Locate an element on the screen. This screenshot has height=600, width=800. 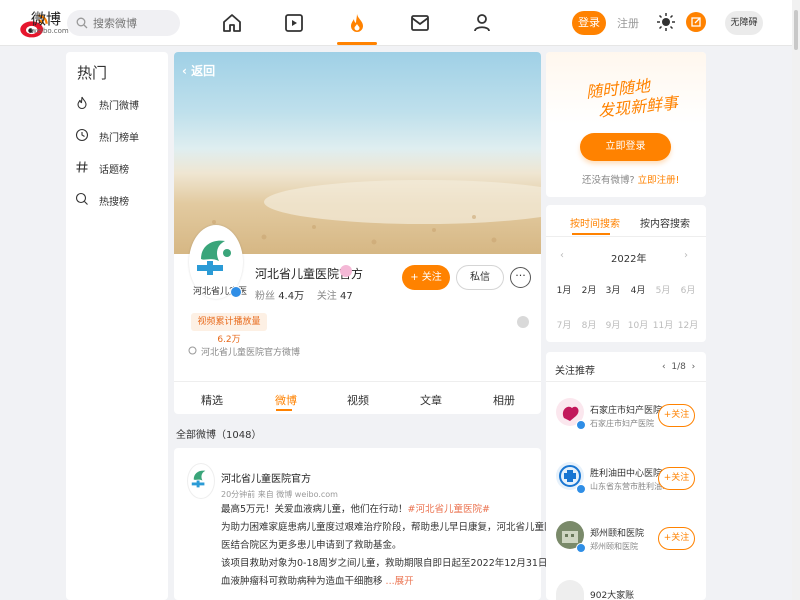
back-label: 返回 is located at coordinates (203, 71).